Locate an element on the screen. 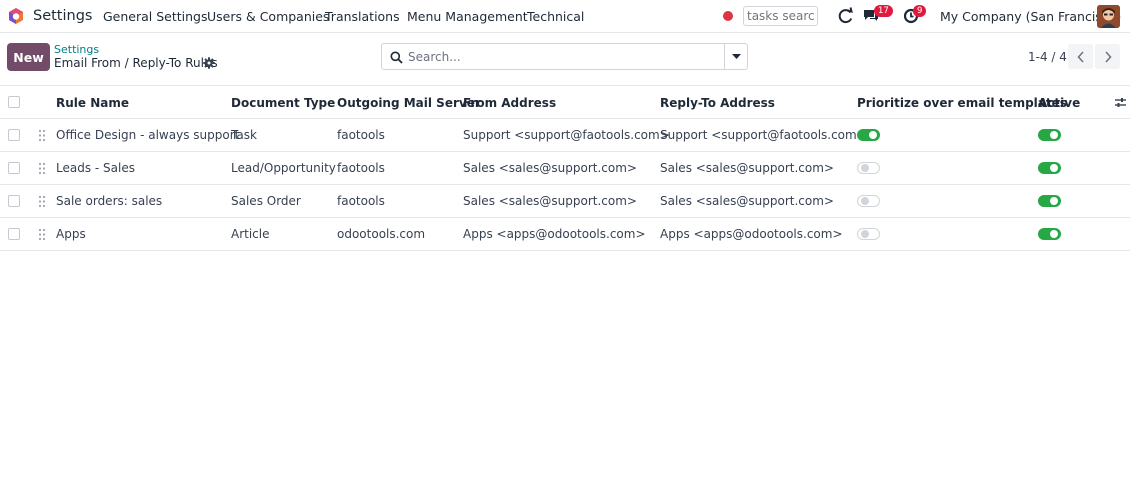 This screenshot has width=1130, height=503. odoo-app-icon is located at coordinates (16, 16).